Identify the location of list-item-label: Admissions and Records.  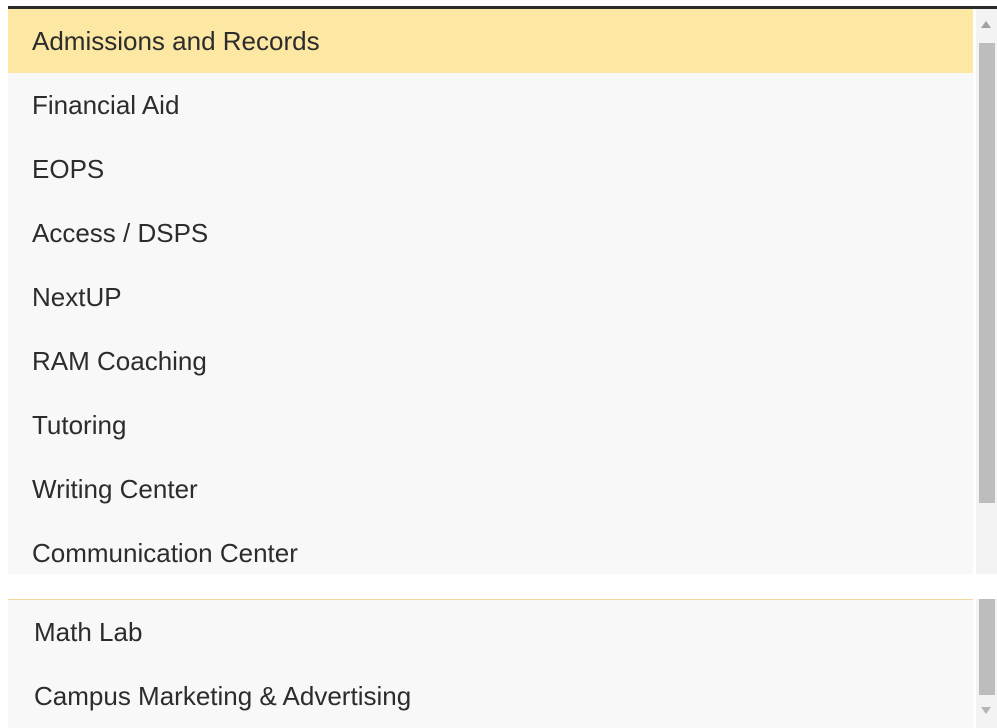
(176, 40).